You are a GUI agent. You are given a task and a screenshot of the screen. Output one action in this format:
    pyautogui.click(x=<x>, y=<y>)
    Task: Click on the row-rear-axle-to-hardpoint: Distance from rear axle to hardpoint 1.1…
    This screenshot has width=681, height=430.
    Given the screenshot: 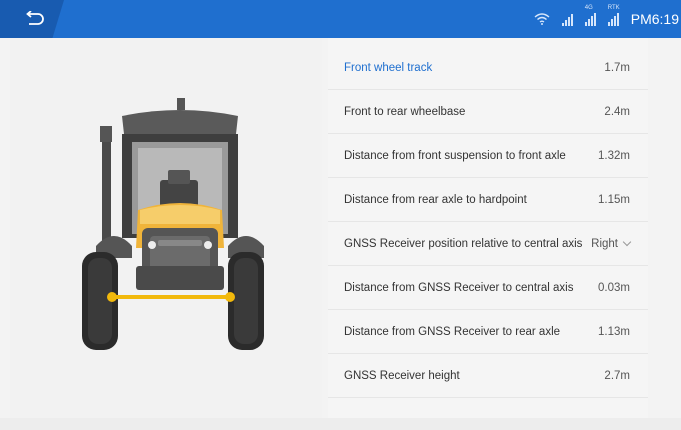 What is the action you would take?
    pyautogui.click(x=488, y=200)
    